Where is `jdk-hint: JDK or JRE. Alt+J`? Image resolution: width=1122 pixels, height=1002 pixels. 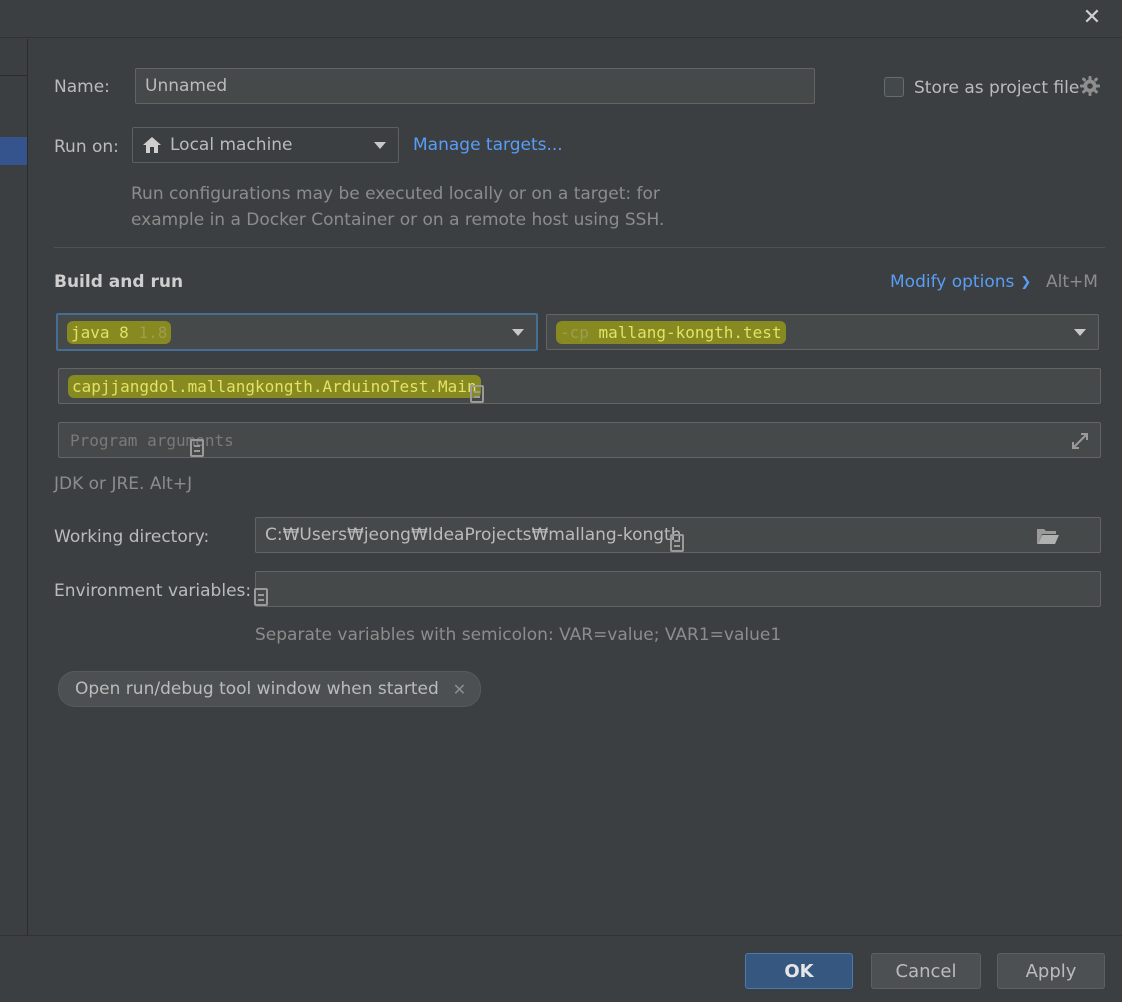 jdk-hint: JDK or JRE. Alt+J is located at coordinates (123, 484).